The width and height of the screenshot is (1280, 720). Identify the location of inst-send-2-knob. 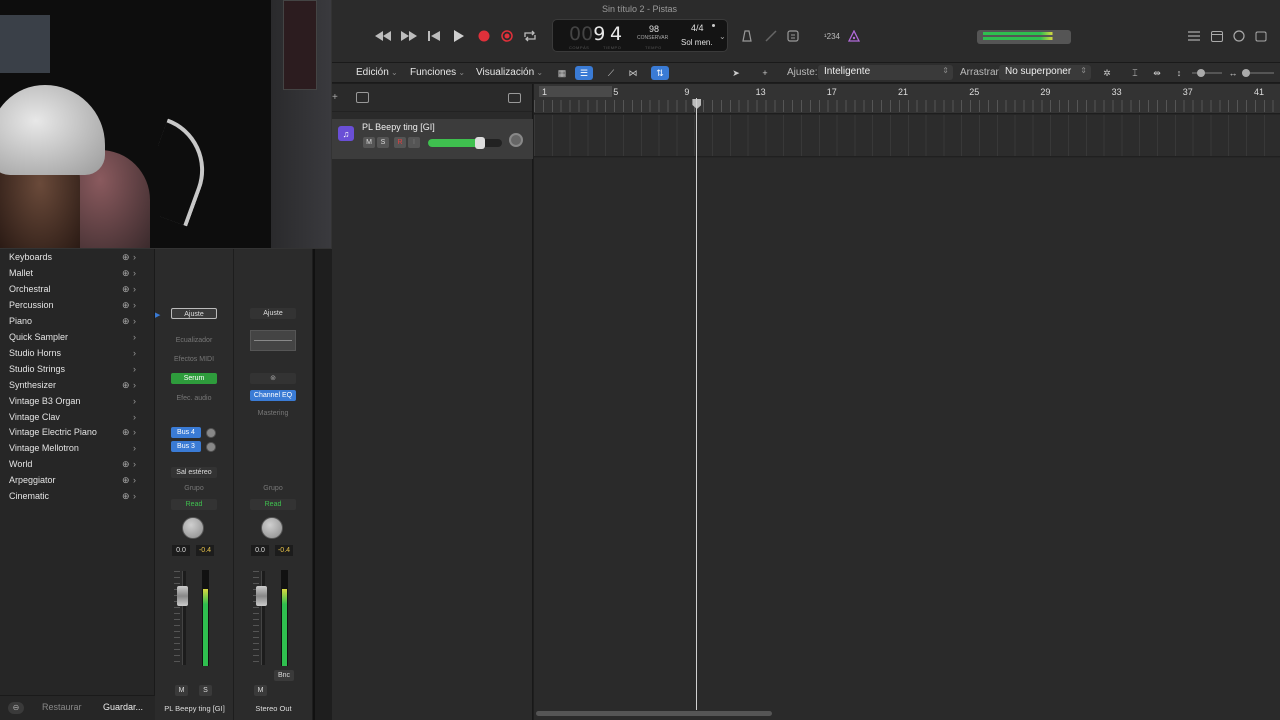
(211, 447).